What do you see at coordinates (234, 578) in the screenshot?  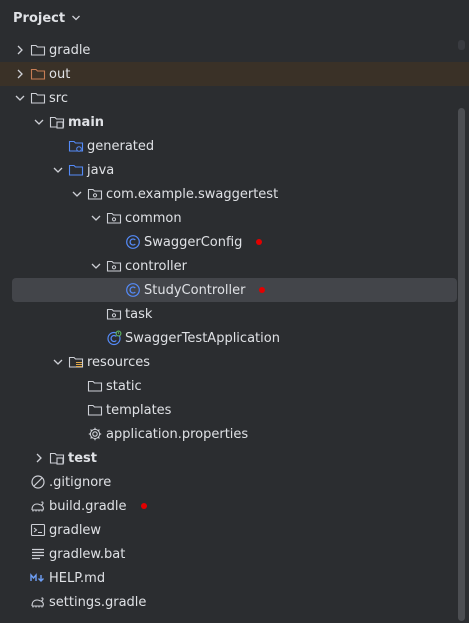 I see `tree-item-helpmd: HELP.md` at bounding box center [234, 578].